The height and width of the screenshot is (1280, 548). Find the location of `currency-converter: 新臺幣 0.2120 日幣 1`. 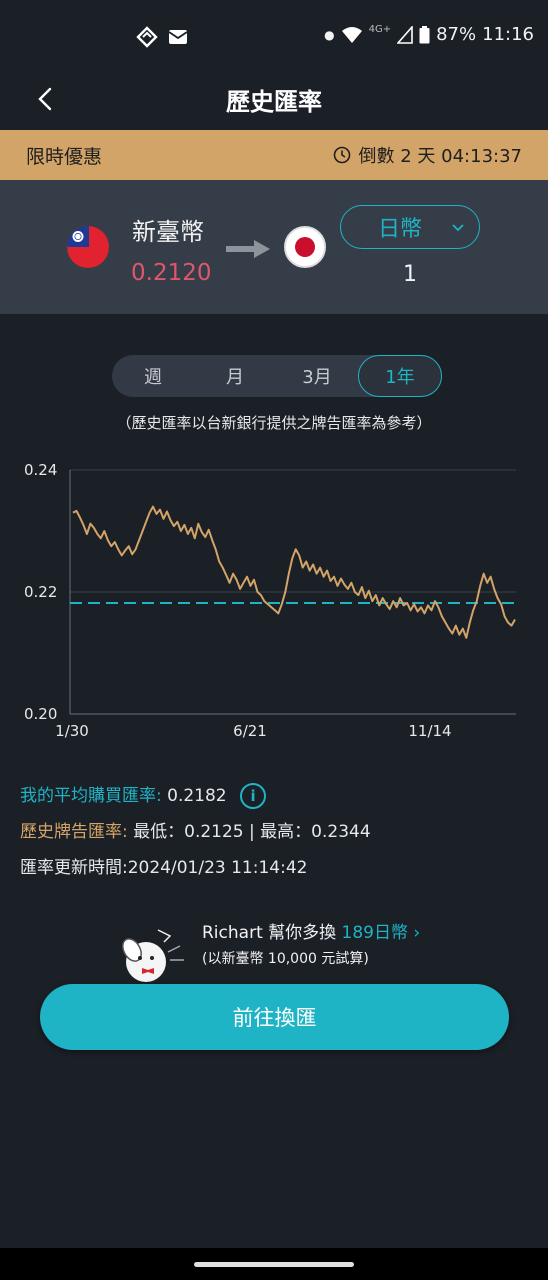

currency-converter: 新臺幣 0.2120 日幣 1 is located at coordinates (274, 247).